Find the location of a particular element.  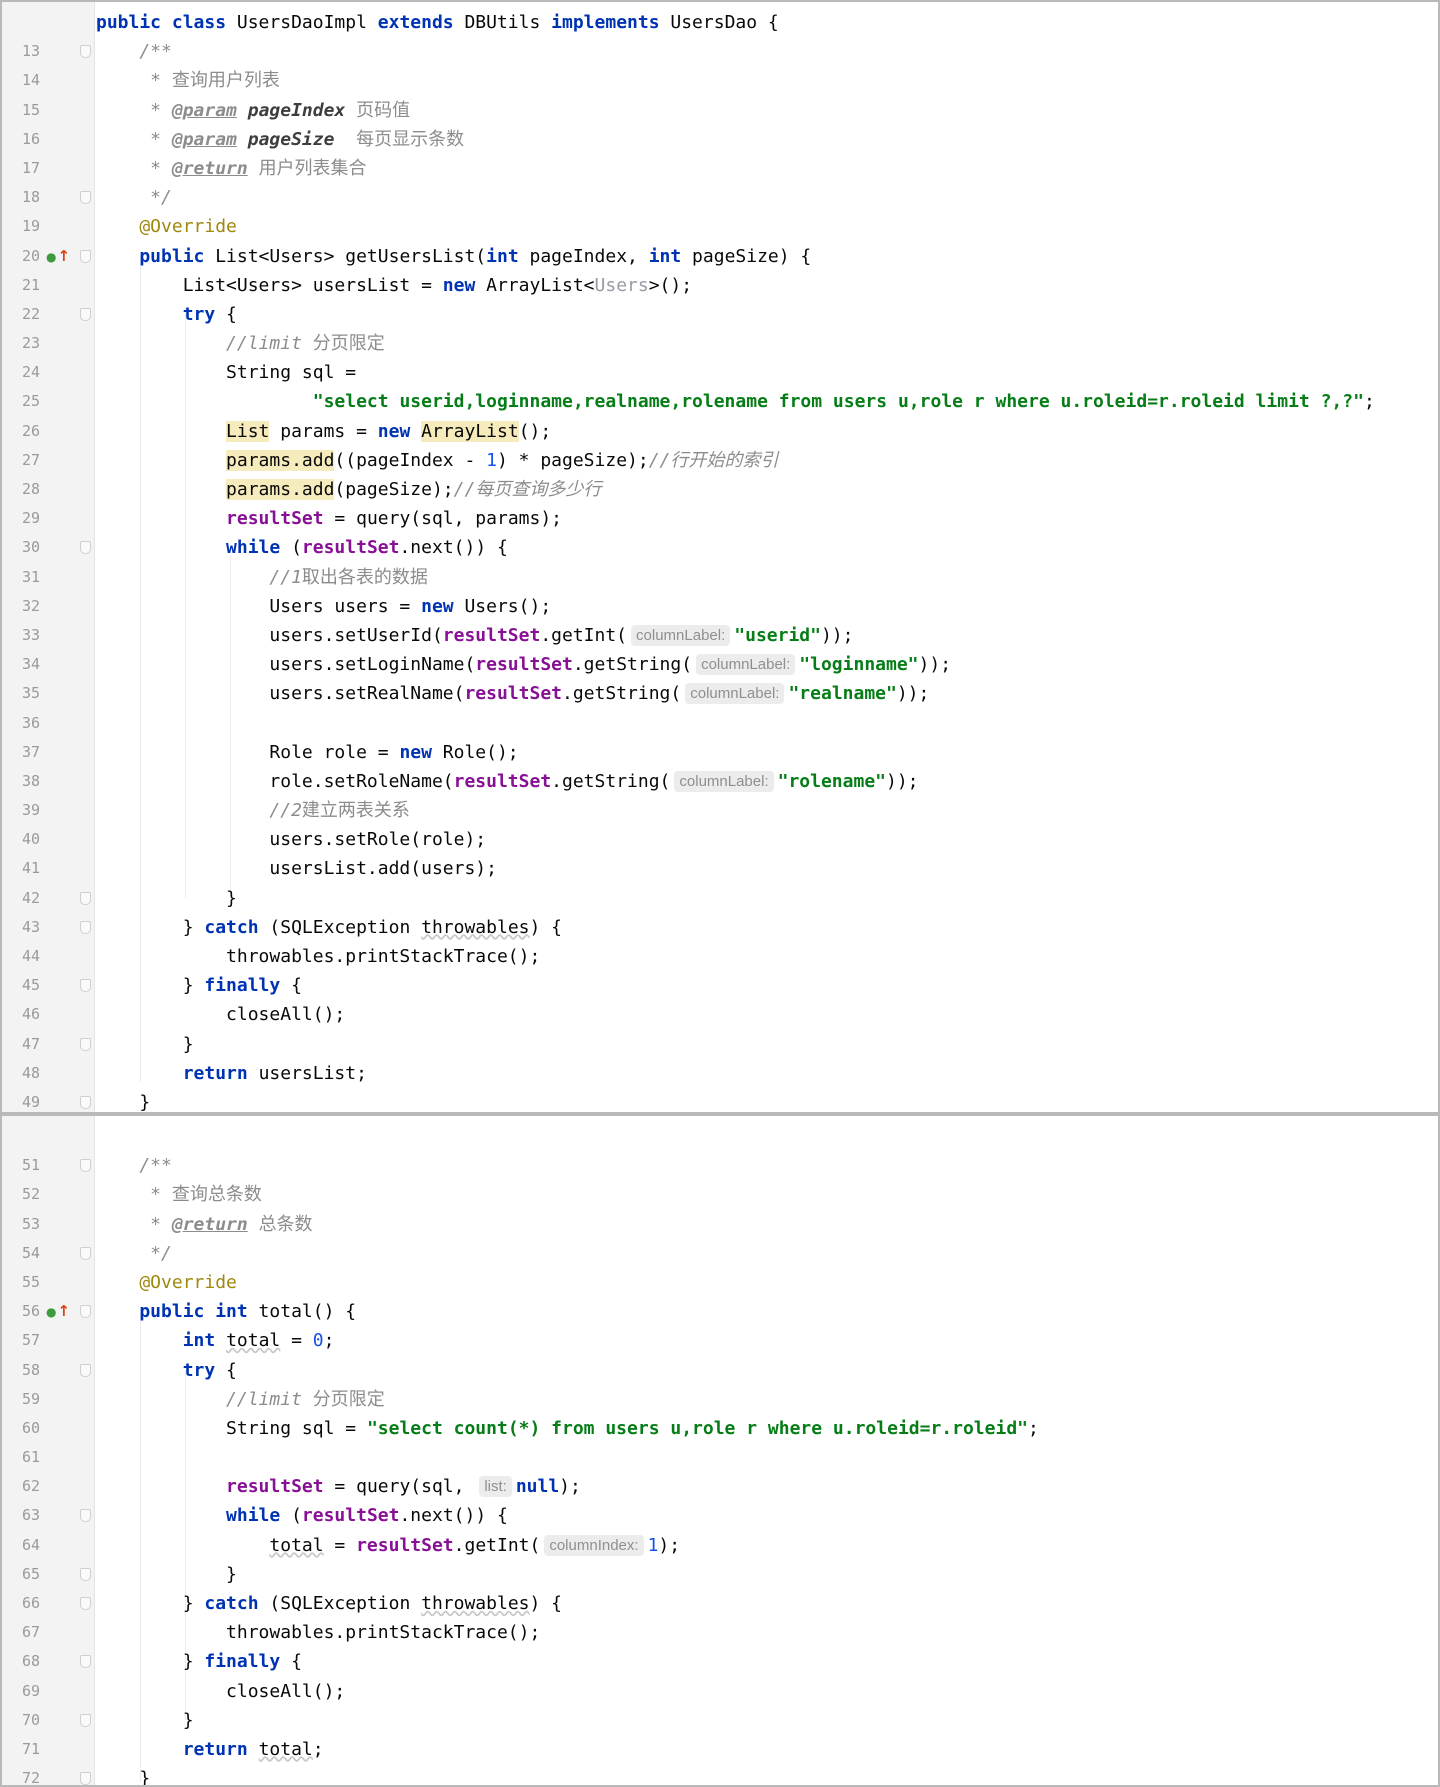

code-line: 44 } catch (SQLException throwables) { is located at coordinates (720, 939).